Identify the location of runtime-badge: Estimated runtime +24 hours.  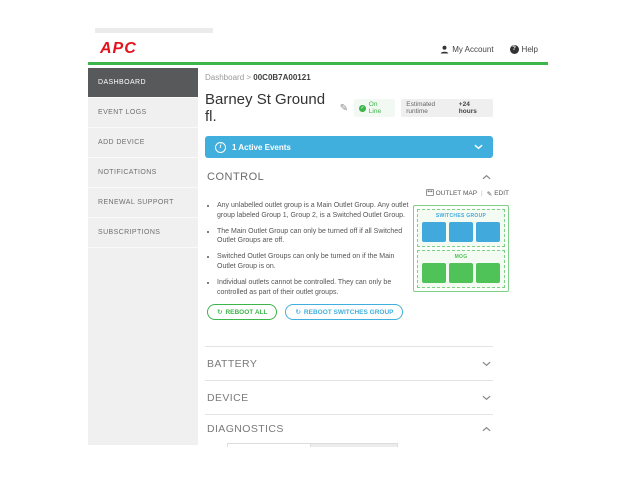
(447, 108).